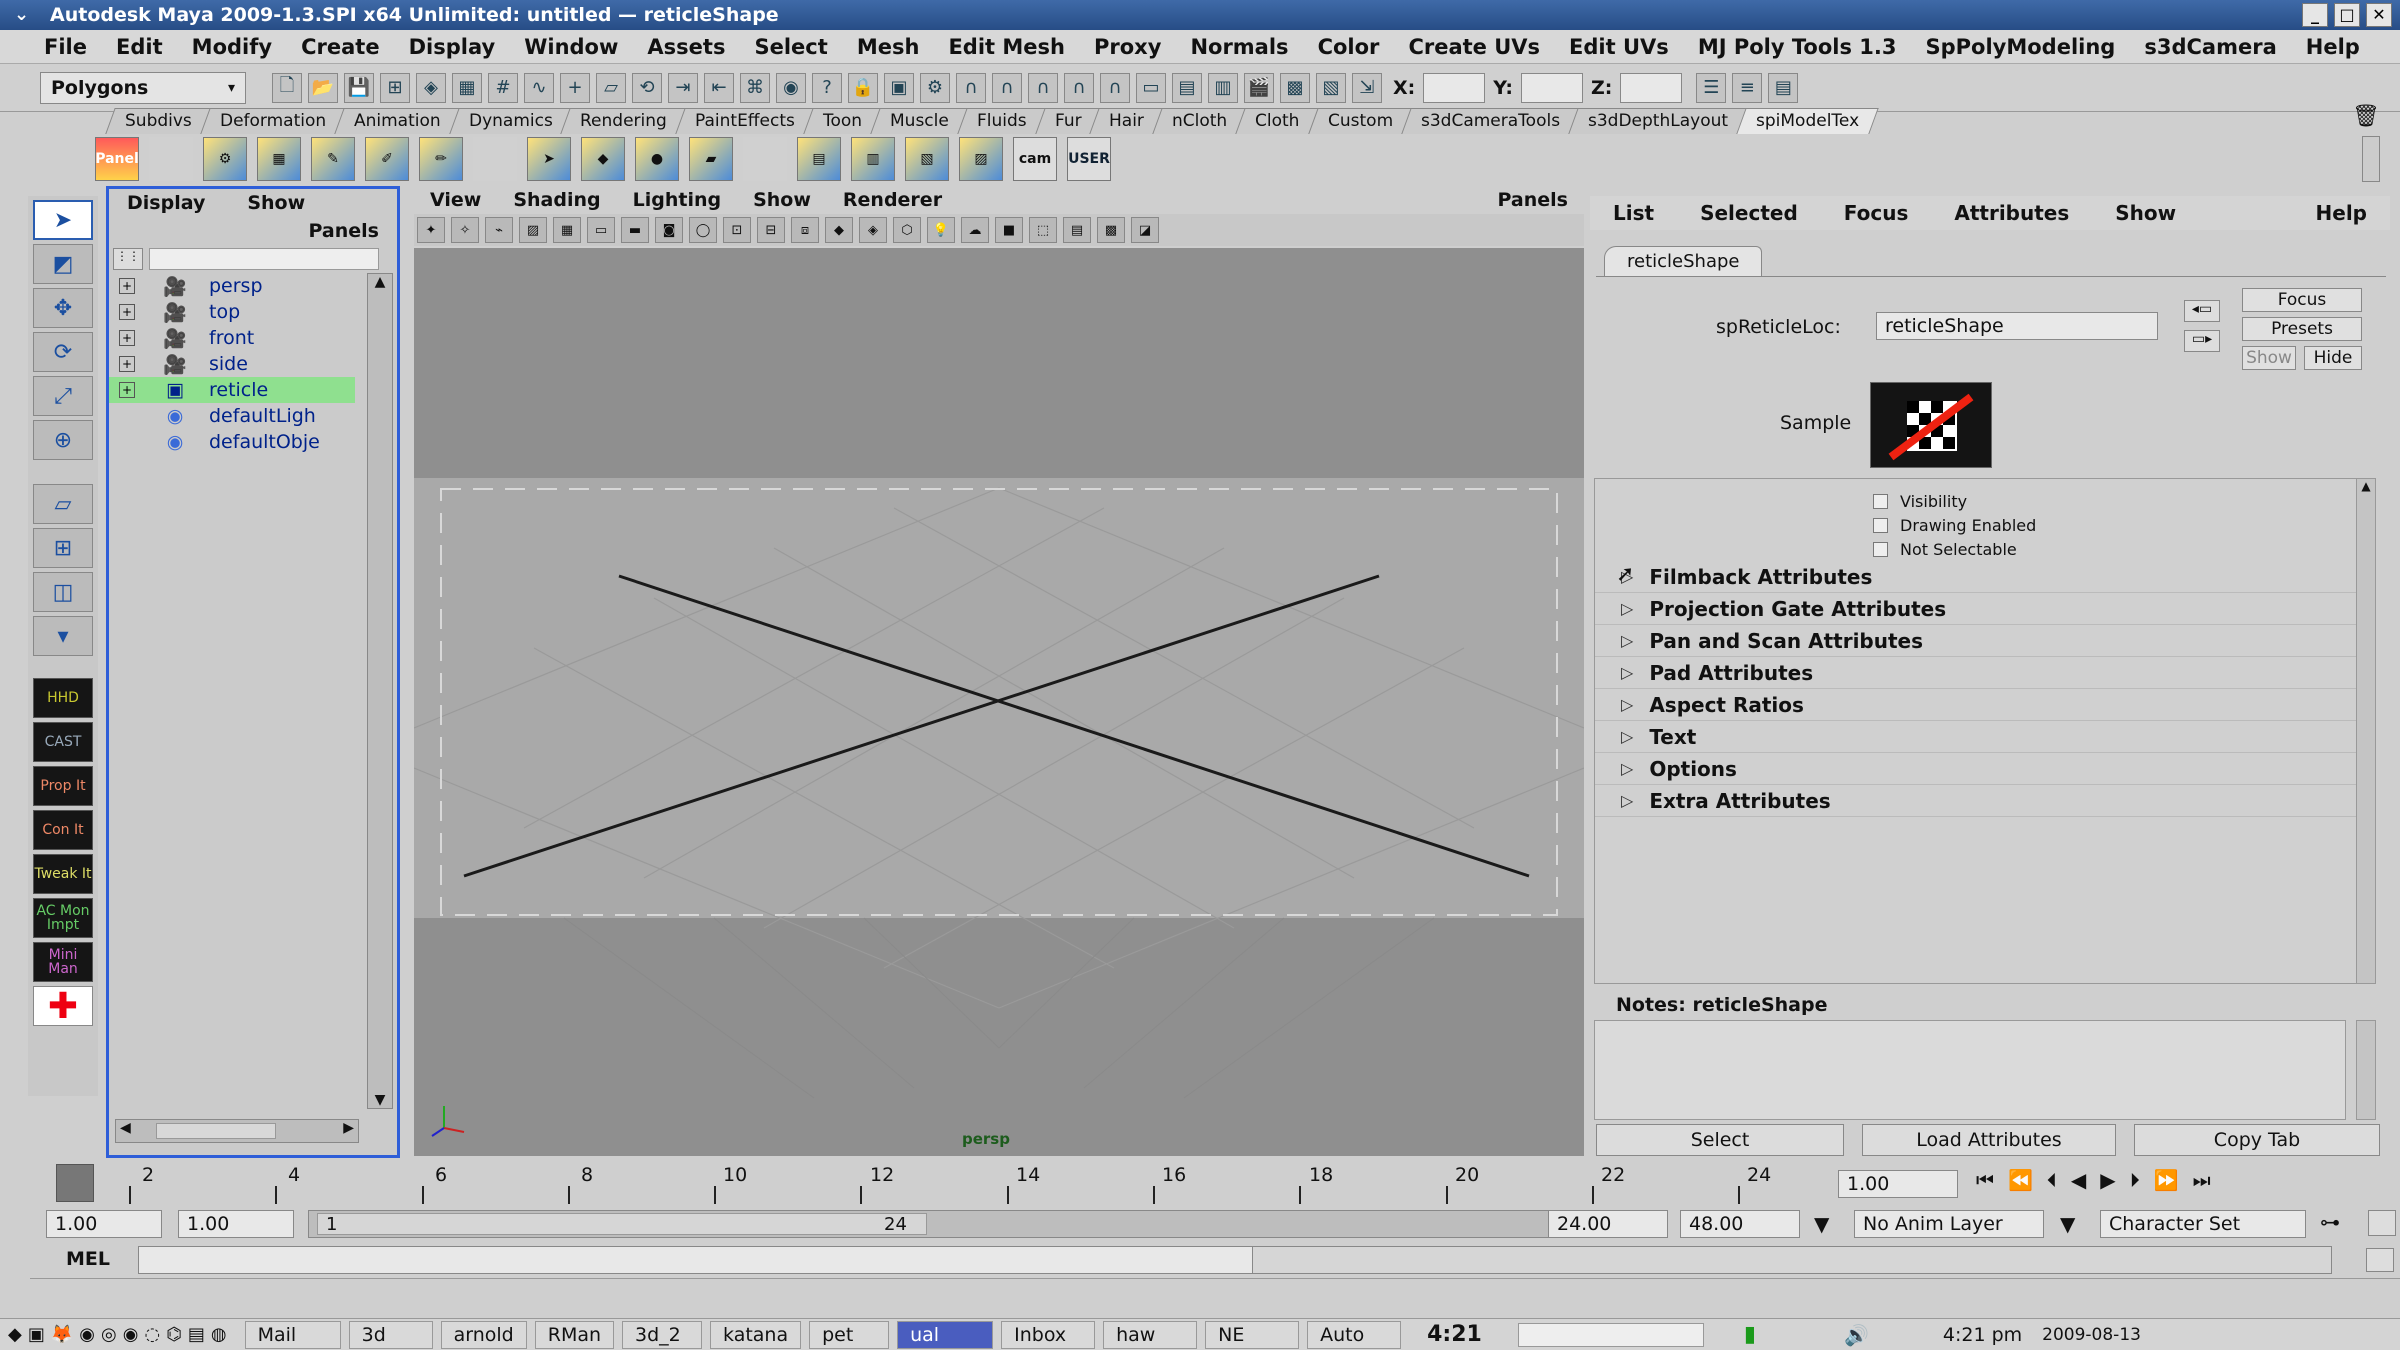  I want to click on shelf-scroll-icon, so click(2371, 159).